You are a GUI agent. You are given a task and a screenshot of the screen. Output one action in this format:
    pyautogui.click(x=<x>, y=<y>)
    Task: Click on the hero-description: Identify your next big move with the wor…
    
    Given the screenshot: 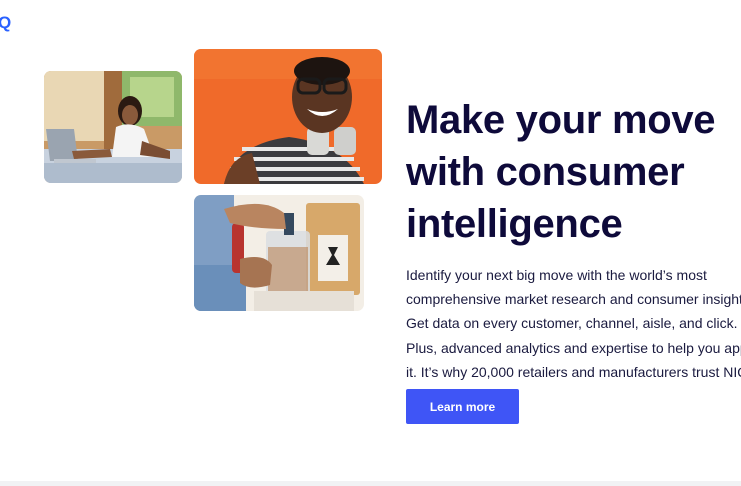 What is the action you would take?
    pyautogui.click(x=573, y=323)
    